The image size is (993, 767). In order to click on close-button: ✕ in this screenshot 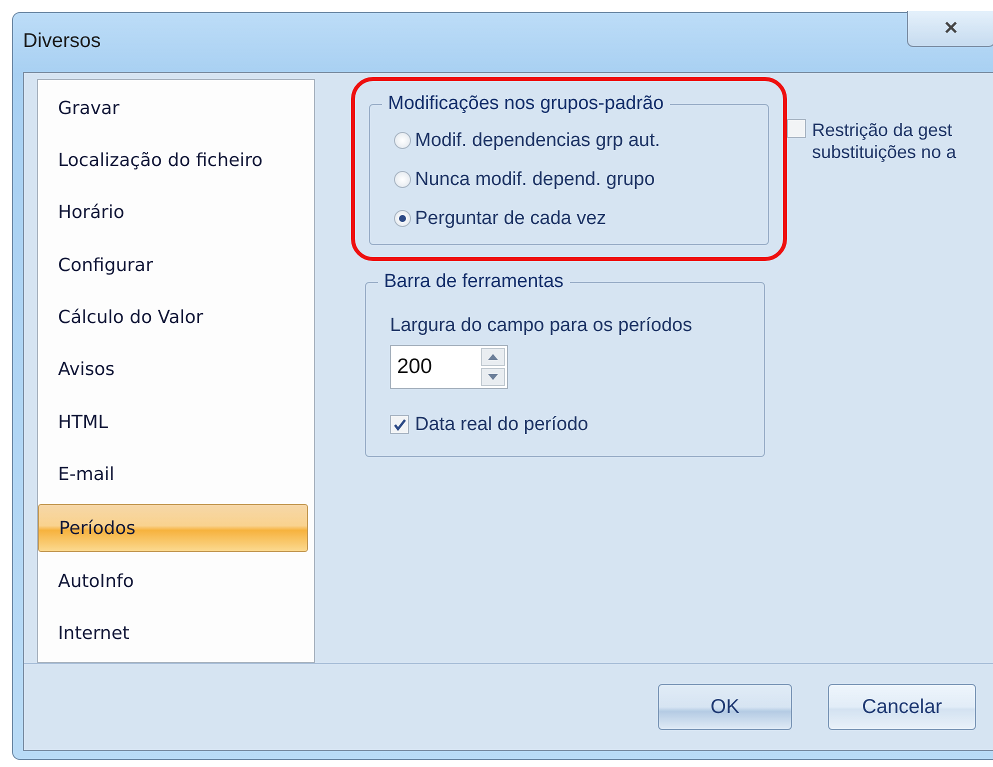, I will do `click(950, 28)`.